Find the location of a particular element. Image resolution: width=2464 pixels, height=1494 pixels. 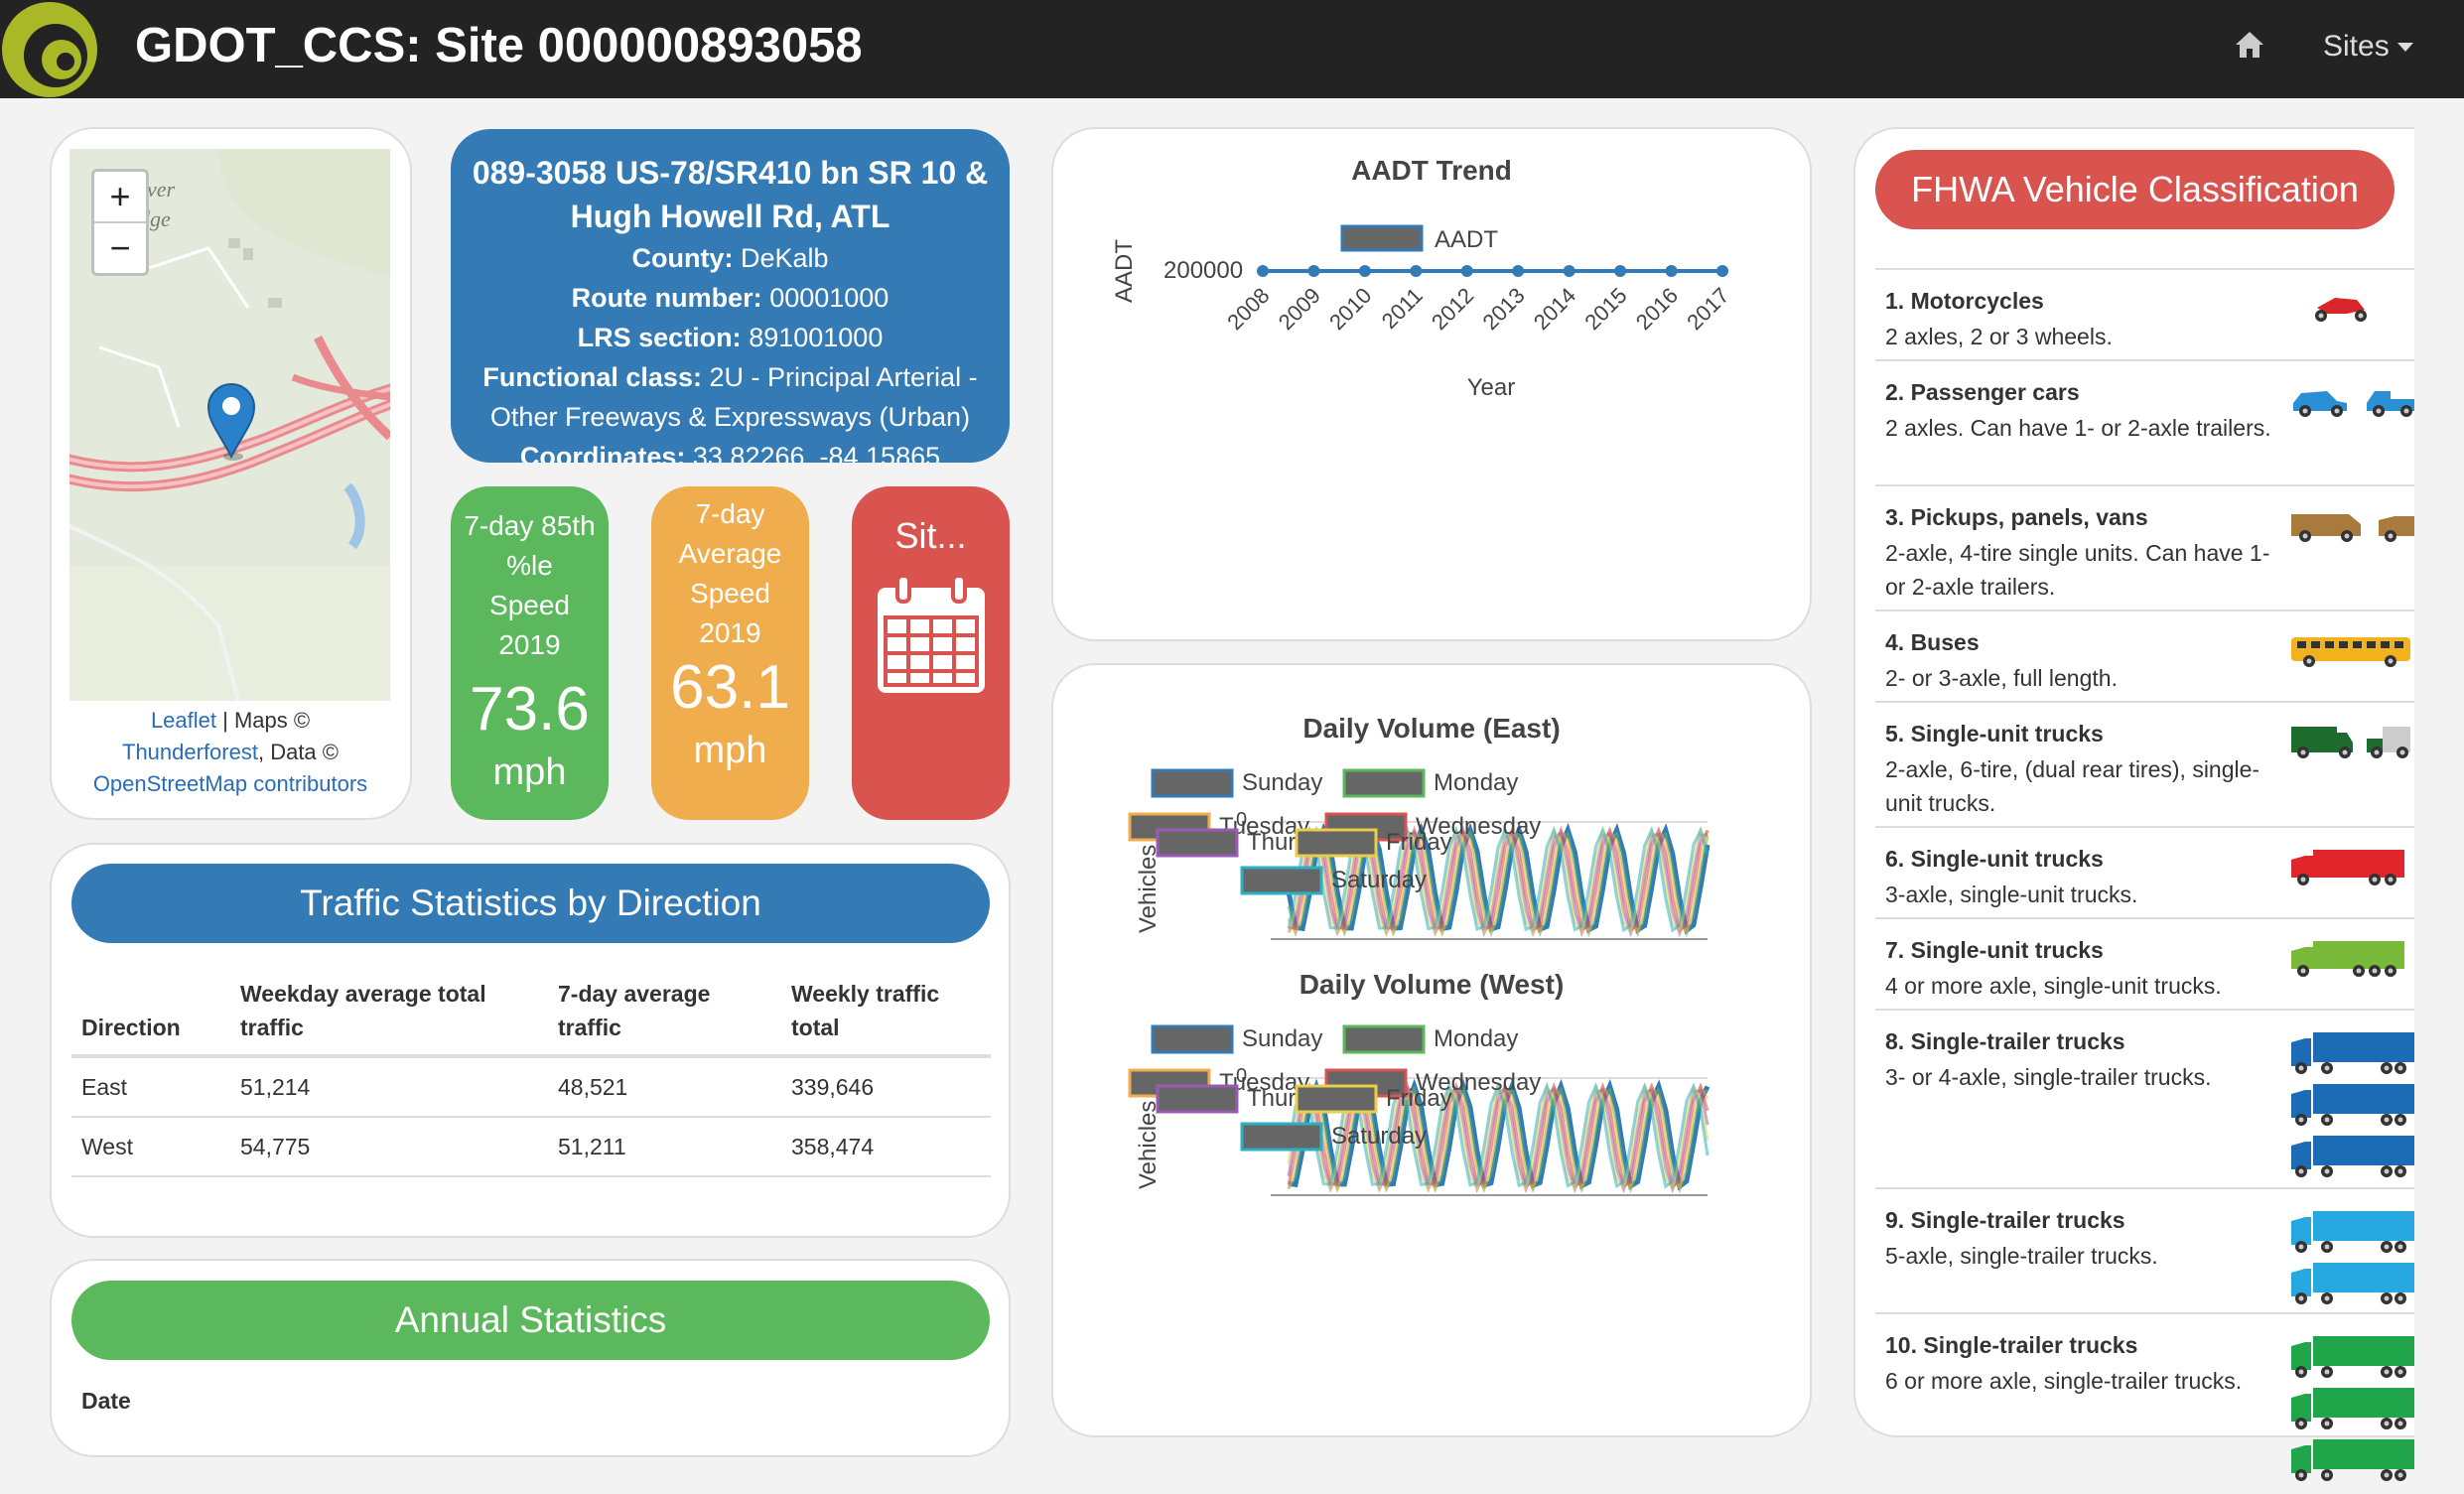

semi-green-icon is located at coordinates (2352, 1408).